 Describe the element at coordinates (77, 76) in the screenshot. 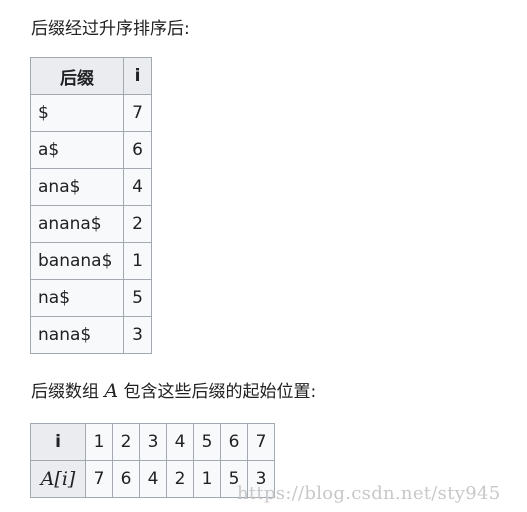

I see `header-suffix: 后缀` at that location.